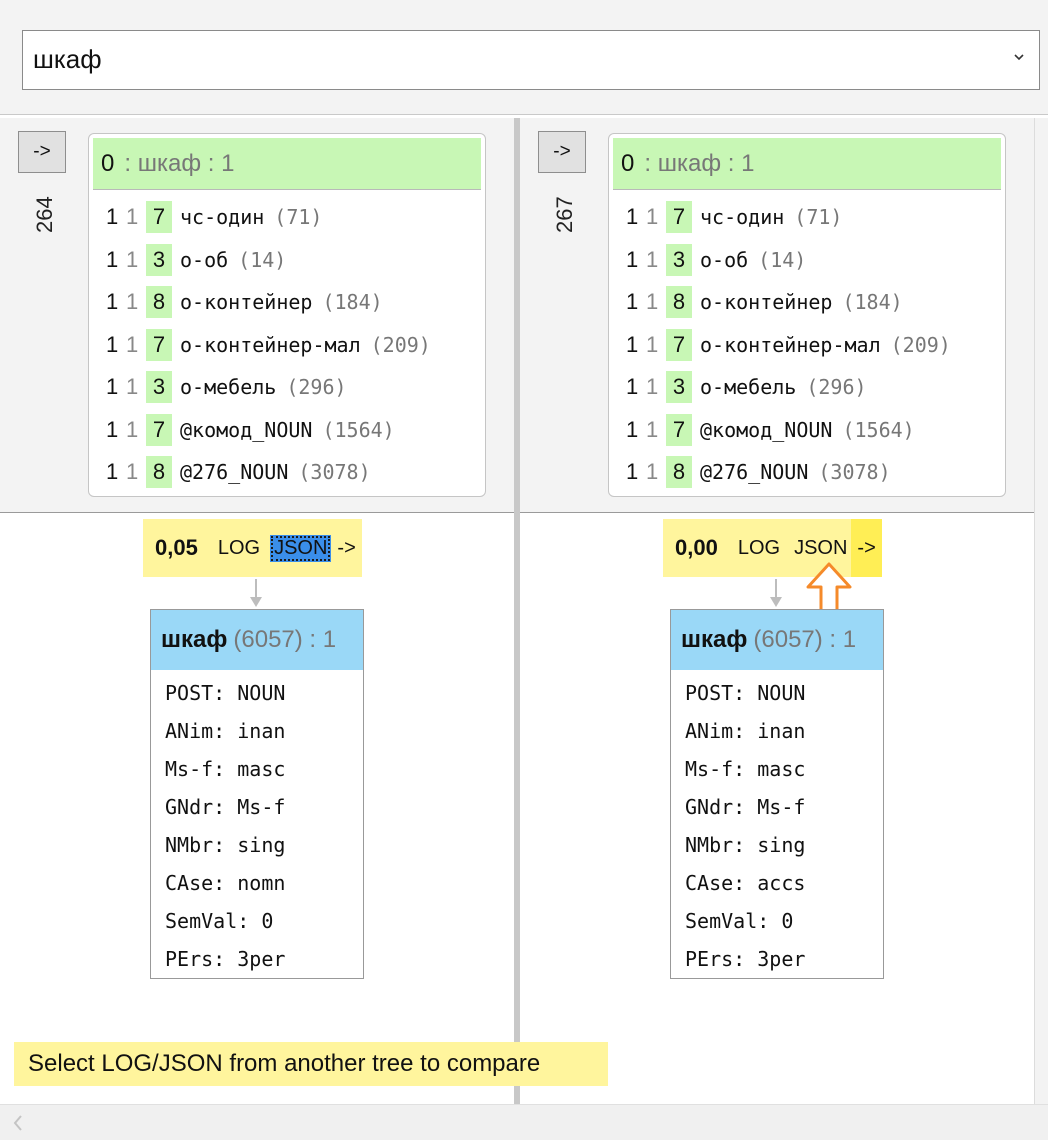 This screenshot has width=1048, height=1140. What do you see at coordinates (287, 345) in the screenshot?
I see `list-item: 1 1 7 о-контейнер-мал (209)` at bounding box center [287, 345].